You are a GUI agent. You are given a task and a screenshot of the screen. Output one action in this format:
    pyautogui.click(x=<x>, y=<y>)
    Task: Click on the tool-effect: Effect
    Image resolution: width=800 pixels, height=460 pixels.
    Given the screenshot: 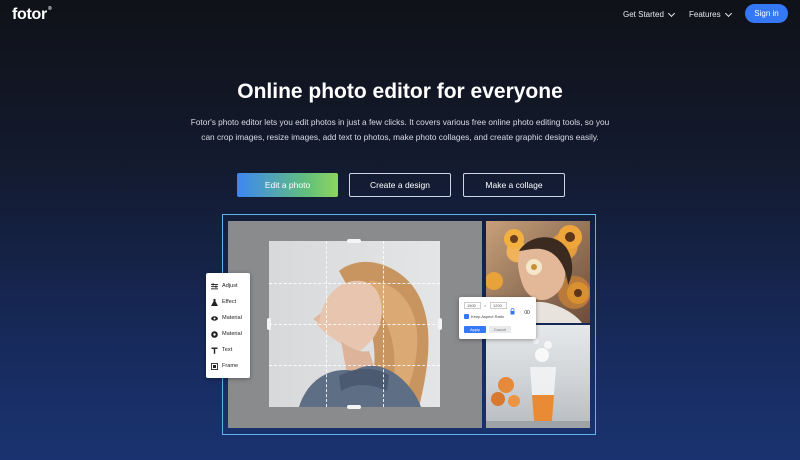 What is the action you would take?
    pyautogui.click(x=223, y=302)
    